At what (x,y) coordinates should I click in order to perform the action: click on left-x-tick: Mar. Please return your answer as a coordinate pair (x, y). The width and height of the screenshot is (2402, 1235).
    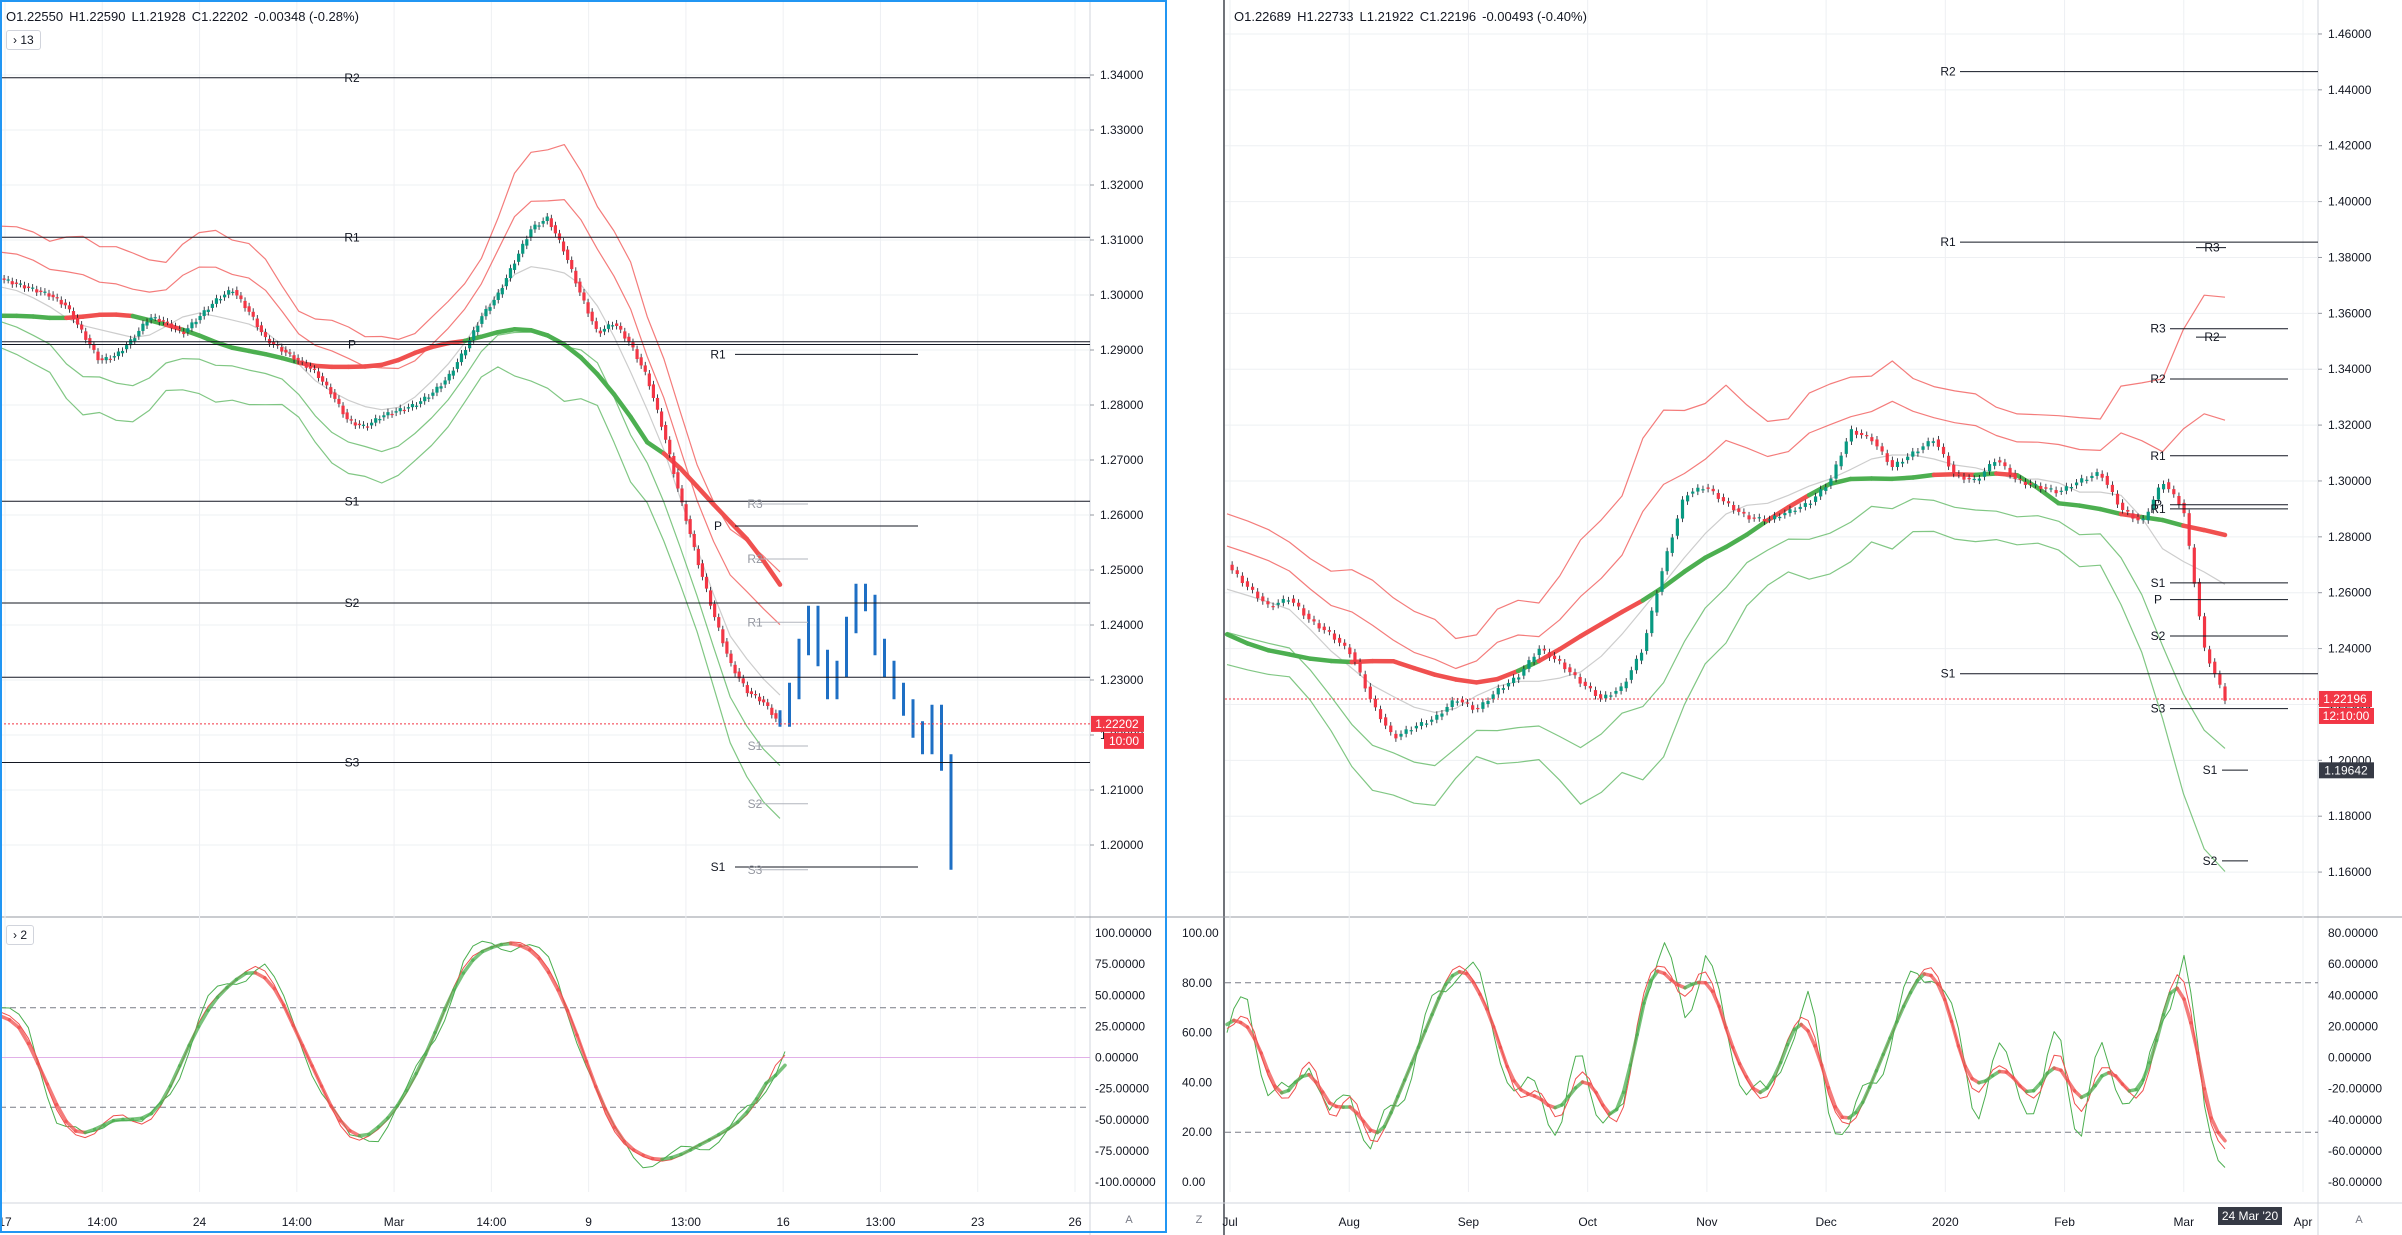
    Looking at the image, I should click on (394, 1222).